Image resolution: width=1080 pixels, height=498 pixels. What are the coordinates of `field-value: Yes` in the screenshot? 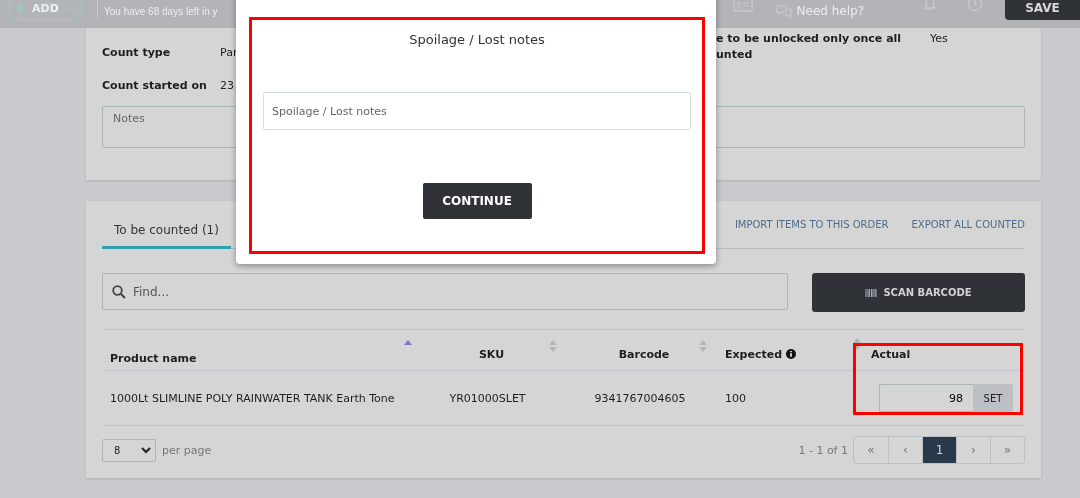 It's located at (939, 39).